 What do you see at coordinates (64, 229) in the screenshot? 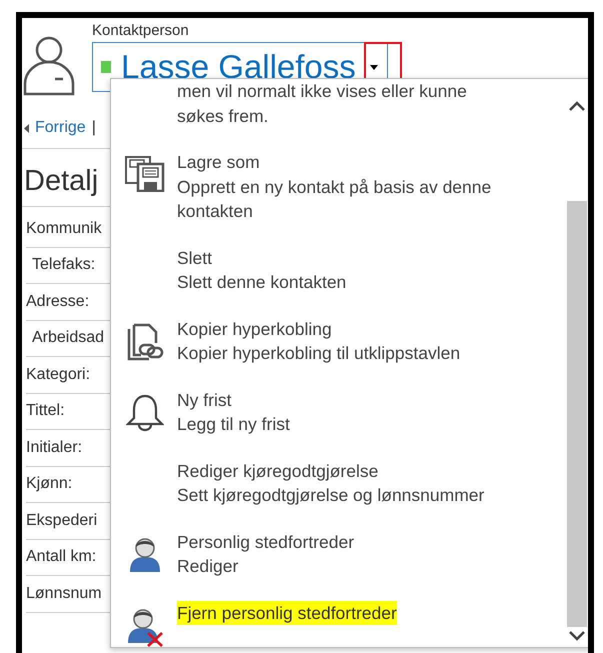
I see `field-label: Kommunik` at bounding box center [64, 229].